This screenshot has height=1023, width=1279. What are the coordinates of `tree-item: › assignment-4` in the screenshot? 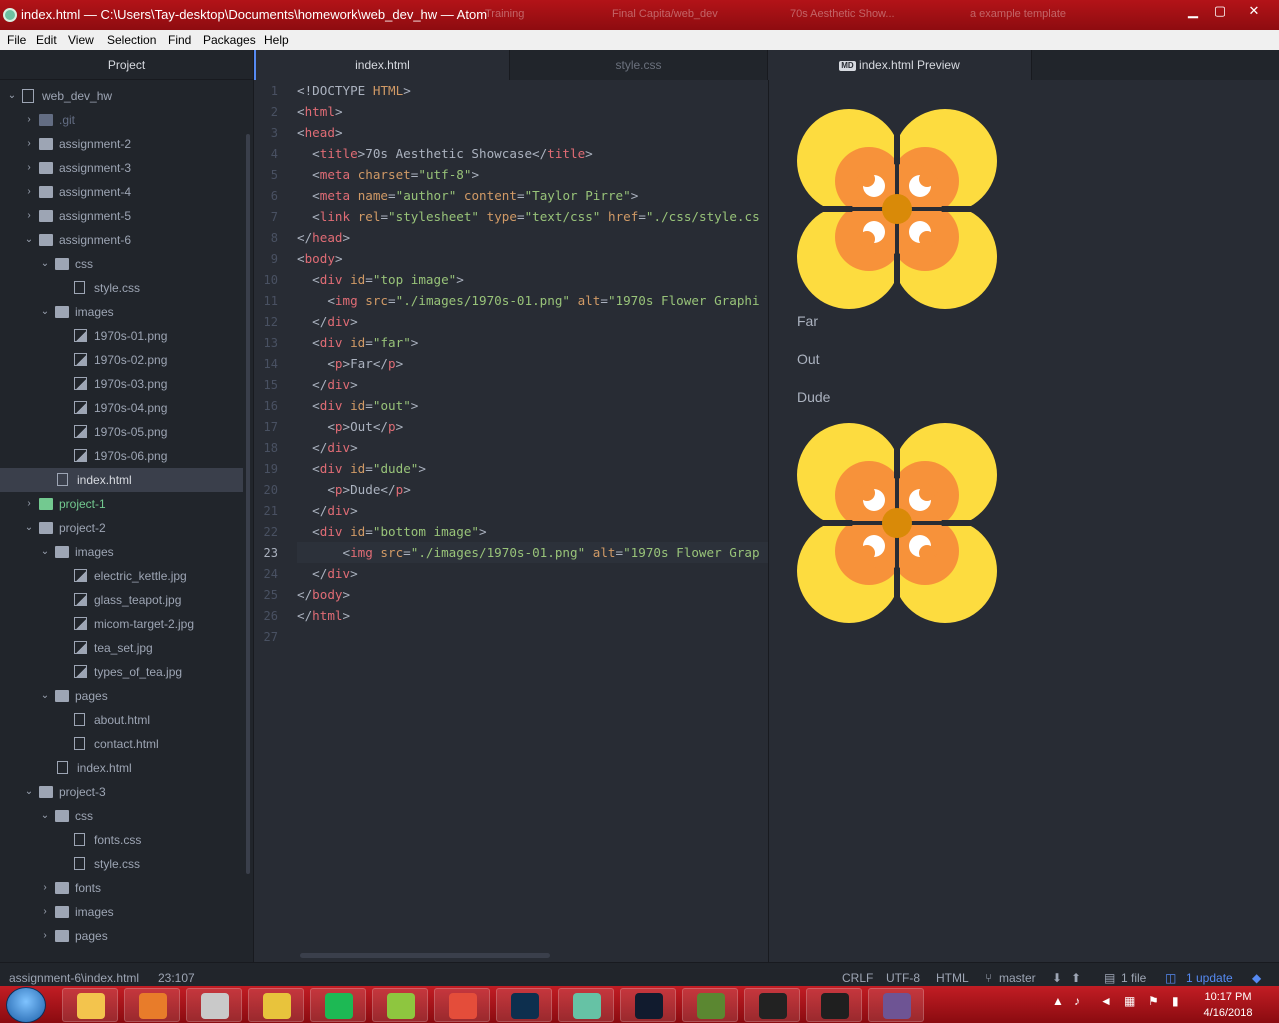 It's located at (121, 192).